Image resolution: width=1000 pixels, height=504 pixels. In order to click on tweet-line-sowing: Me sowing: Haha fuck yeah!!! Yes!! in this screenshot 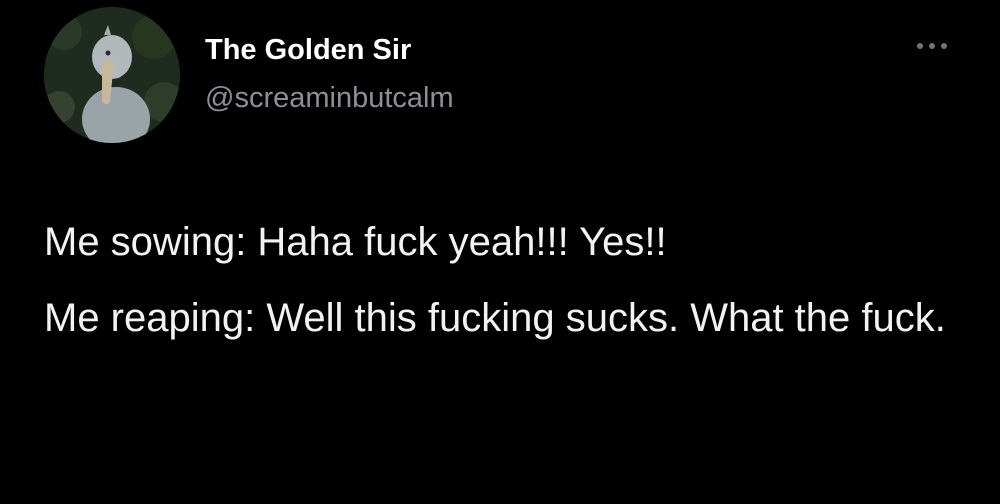, I will do `click(355, 242)`.